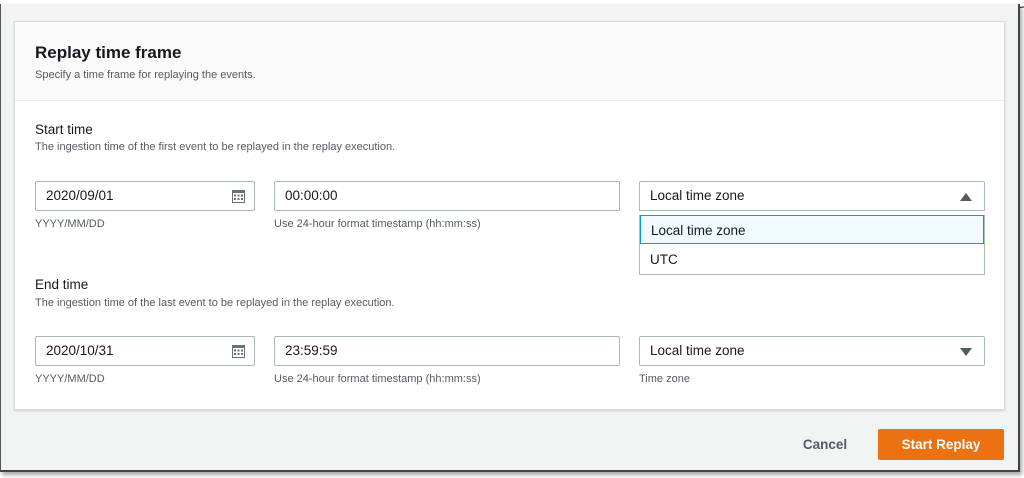 Image resolution: width=1024 pixels, height=478 pixels. Describe the element at coordinates (825, 445) in the screenshot. I see `cancel-button: Cancel` at that location.